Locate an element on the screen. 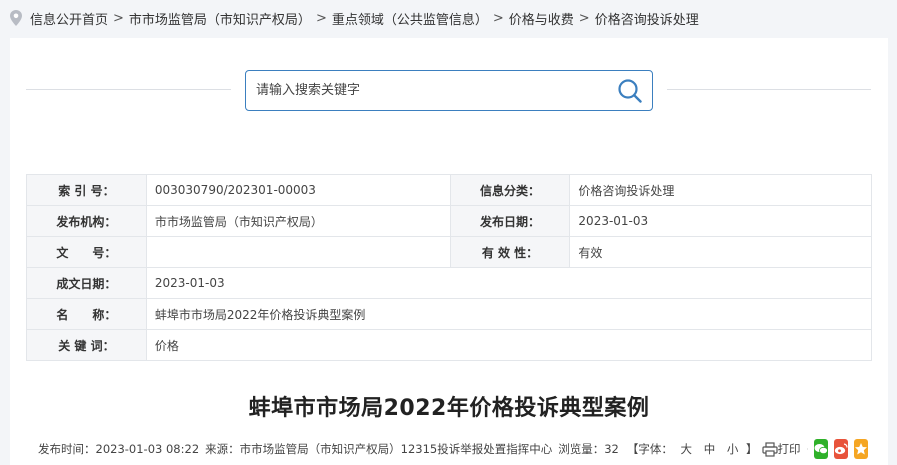 This screenshot has width=897, height=465. created-label: 成文日期： is located at coordinates (86, 283).